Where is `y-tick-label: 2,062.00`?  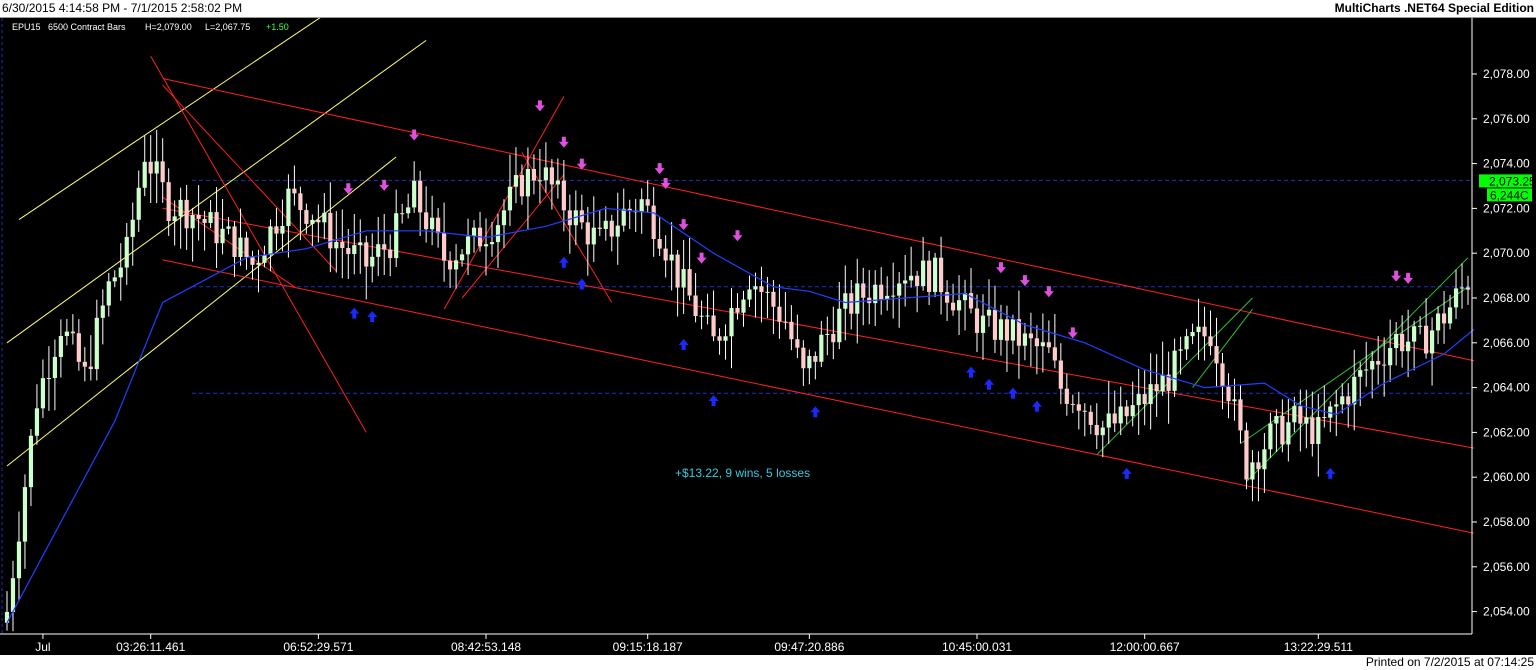 y-tick-label: 2,062.00 is located at coordinates (1506, 432).